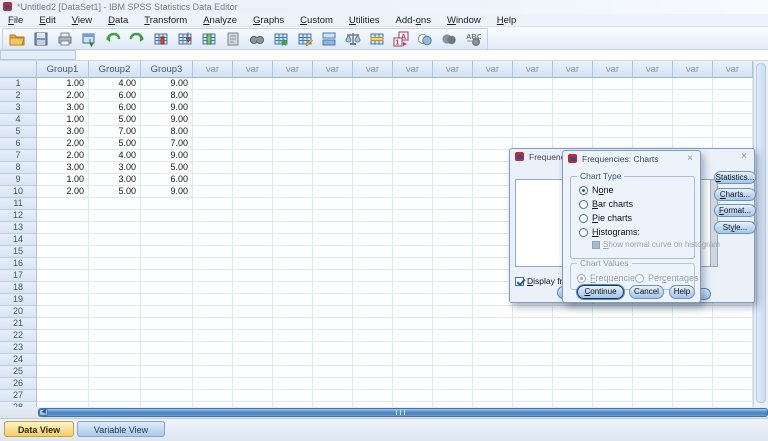 The image size is (768, 441). Describe the element at coordinates (65, 39) in the screenshot. I see `print-button` at that location.